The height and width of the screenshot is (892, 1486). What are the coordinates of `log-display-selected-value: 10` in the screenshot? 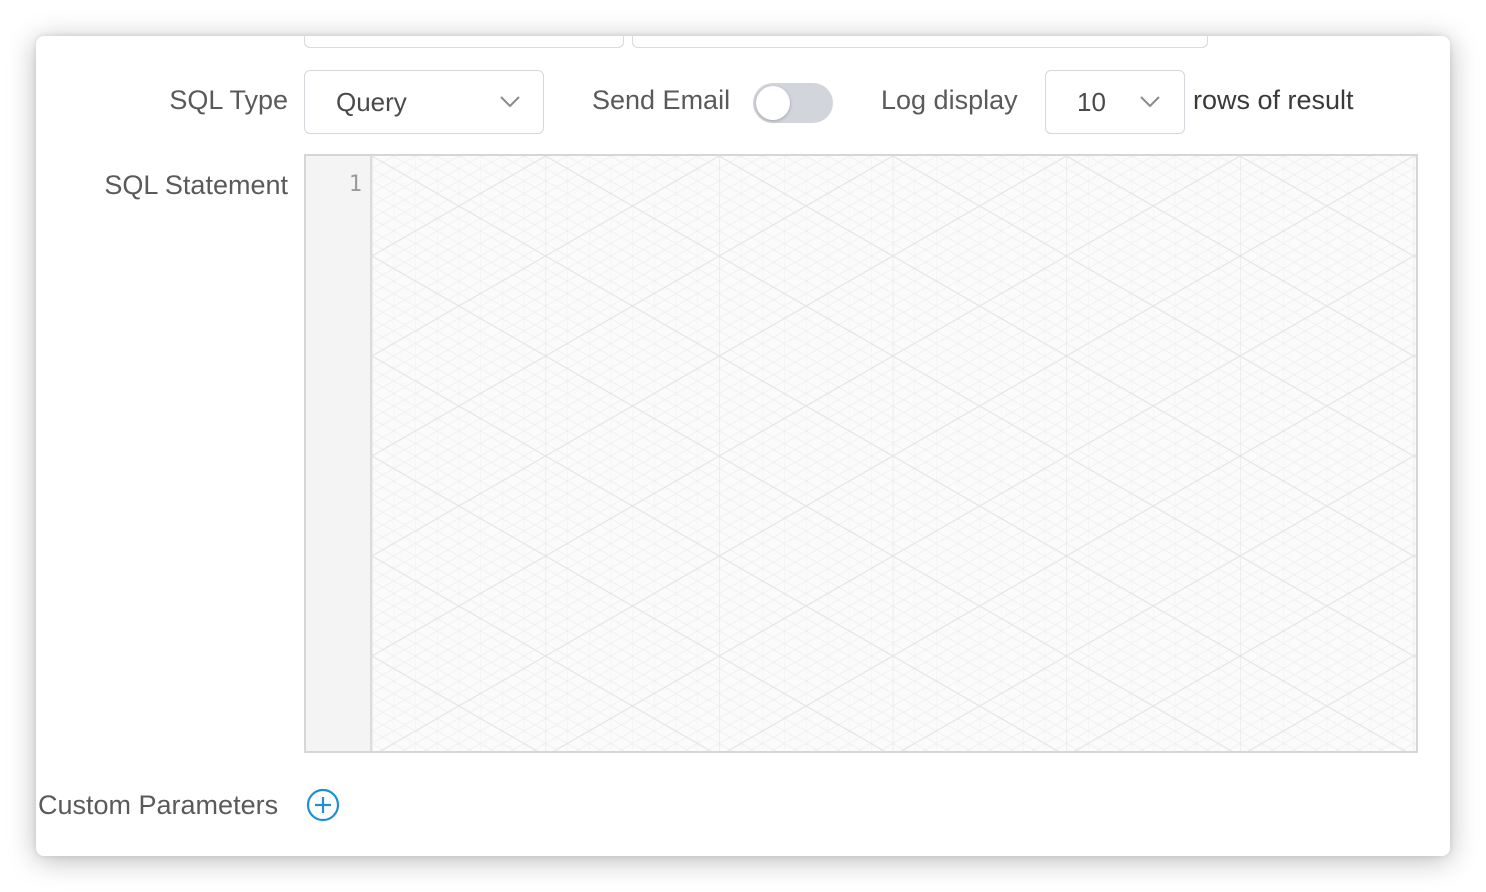 It's located at (1091, 101).